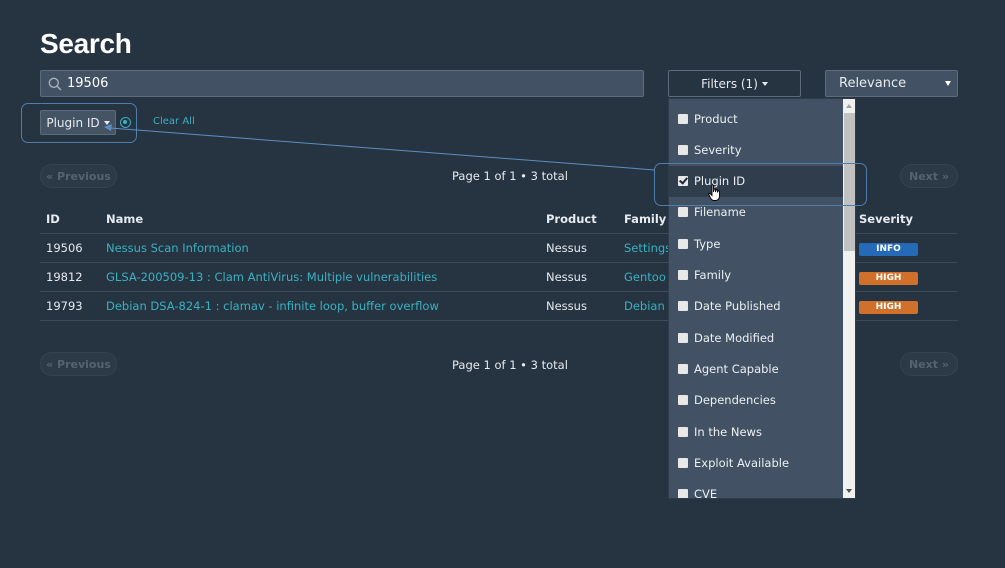 Image resolution: width=1005 pixels, height=568 pixels. Describe the element at coordinates (510, 176) in the screenshot. I see `page-info-top: Page 1 of 1 • 3 total` at that location.